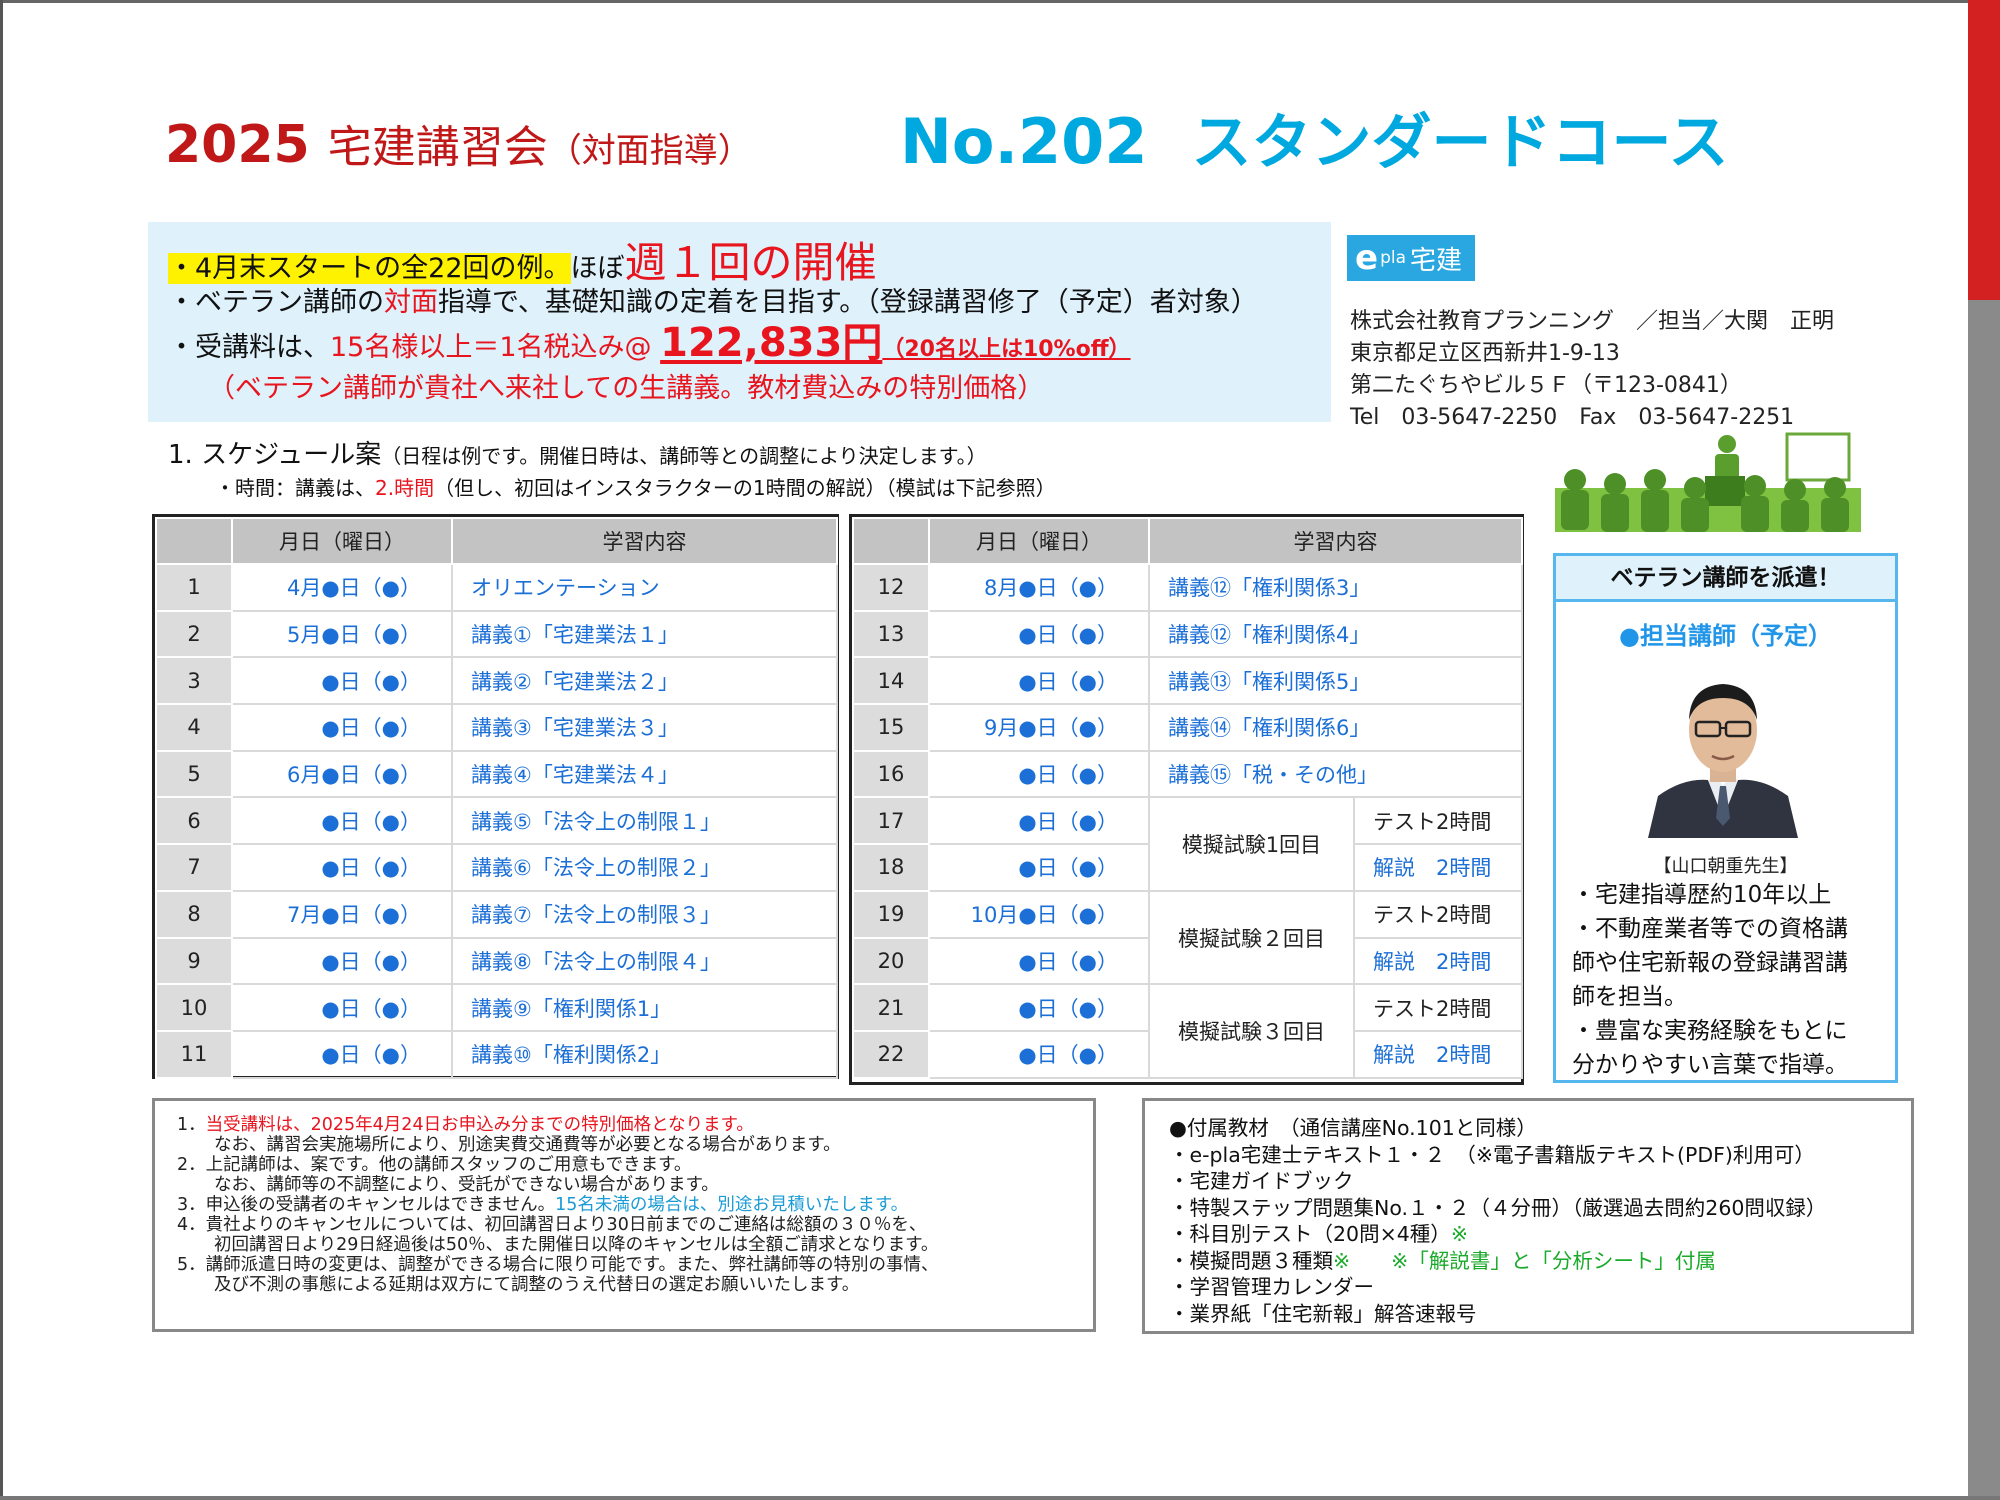 The image size is (2000, 1500). Describe the element at coordinates (1, 750) in the screenshot. I see `left-border` at that location.